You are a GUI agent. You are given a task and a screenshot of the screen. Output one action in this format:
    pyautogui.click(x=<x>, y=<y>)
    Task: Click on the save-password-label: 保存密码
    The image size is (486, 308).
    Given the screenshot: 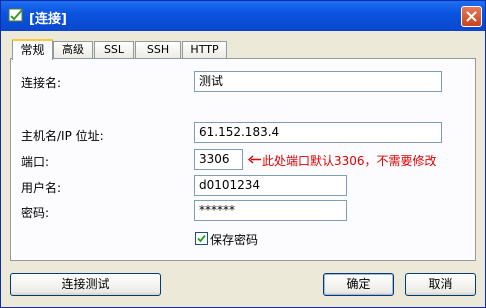 What is the action you would take?
    pyautogui.click(x=234, y=239)
    